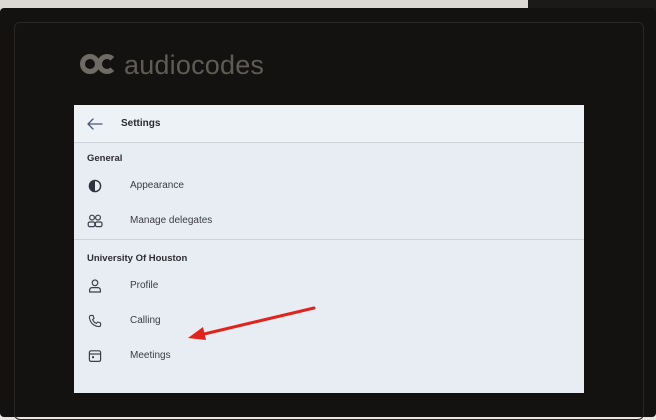  I want to click on calendar-icon, so click(95, 356).